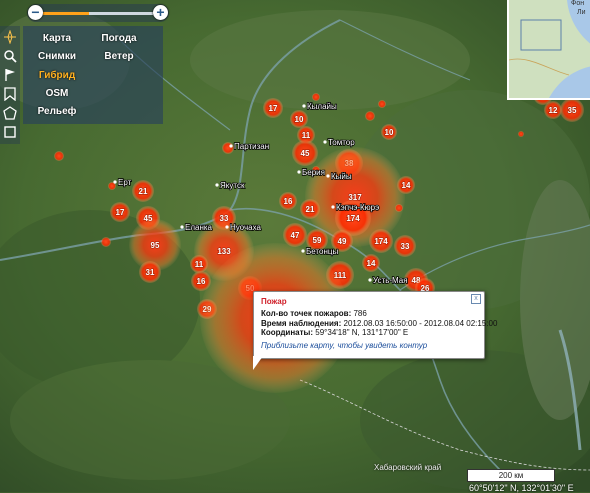  I want to click on popup-time-label: Время наблюдения:, so click(301, 323).